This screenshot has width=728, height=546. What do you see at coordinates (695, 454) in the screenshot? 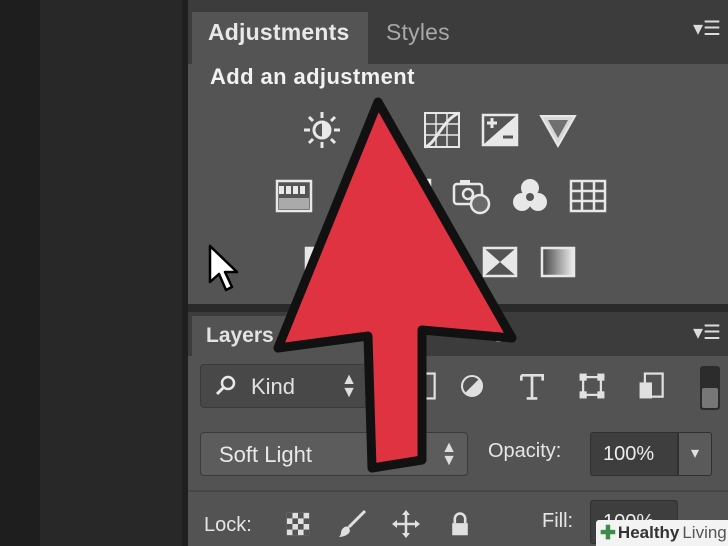
I see `opacity-dropdown-button: ▾` at bounding box center [695, 454].